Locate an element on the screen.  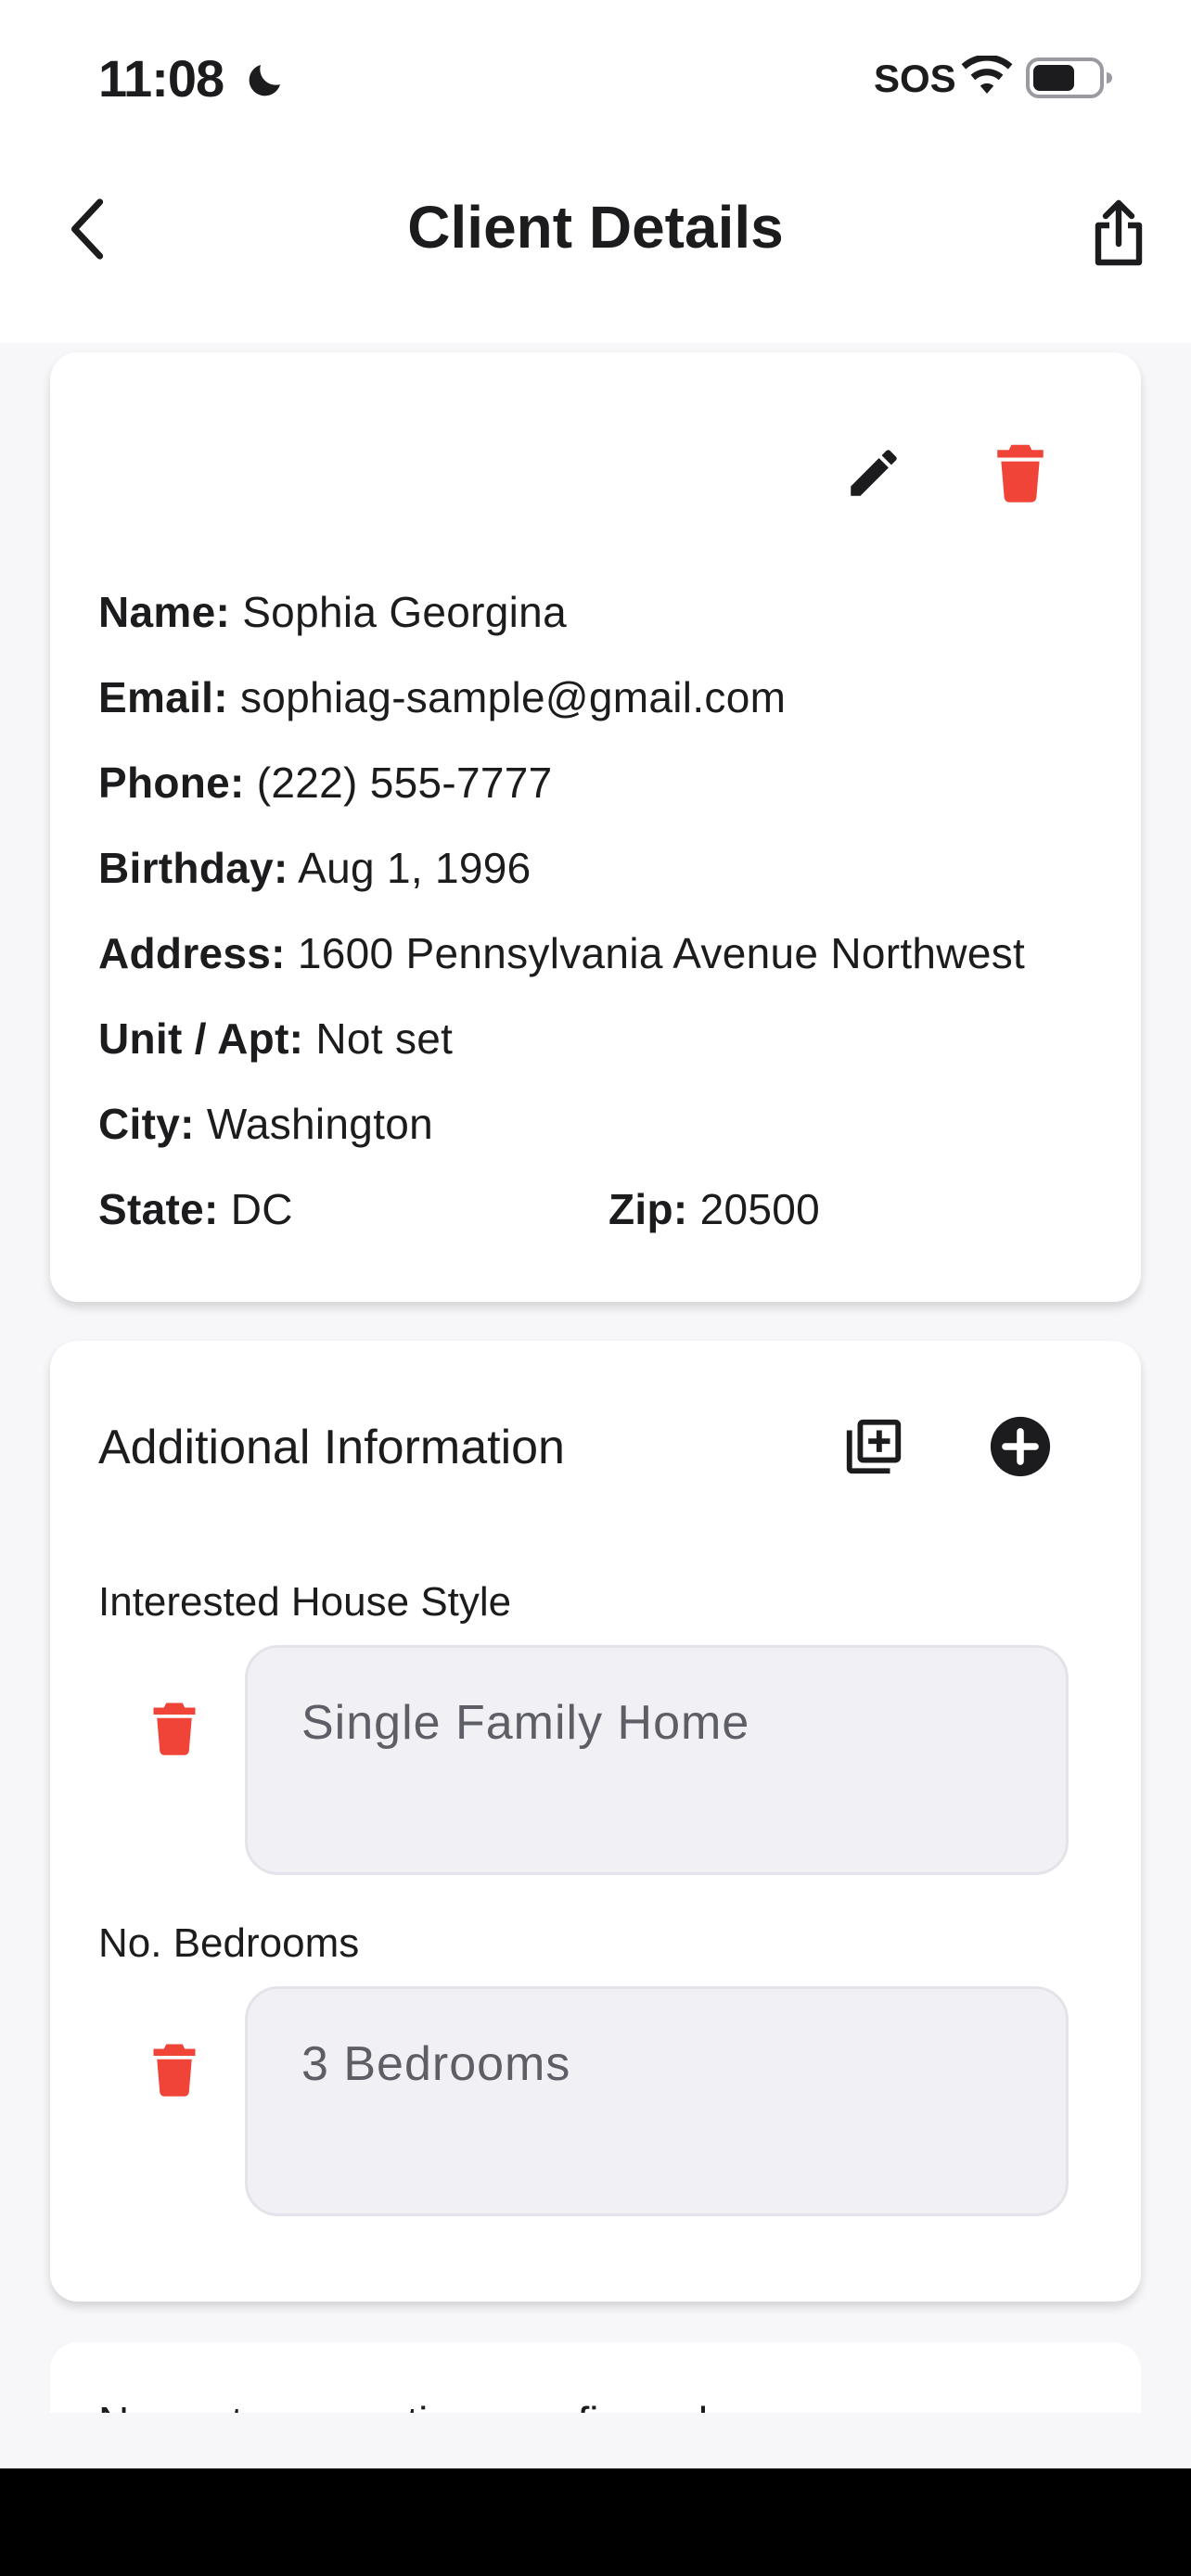
detail-unit: Unit / Apt: Not set is located at coordinates (275, 1038).